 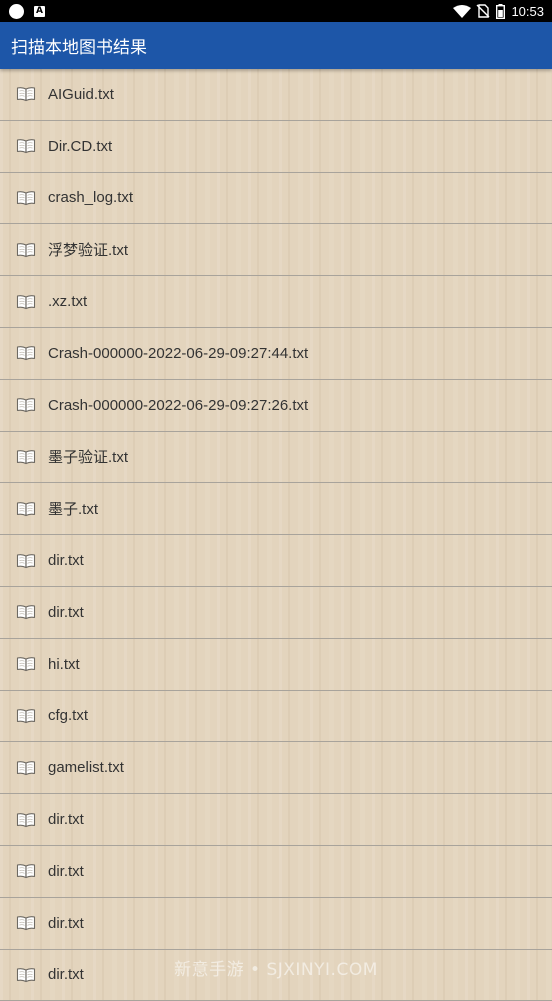 I want to click on file-item-7: 墨子验证.txt, so click(x=276, y=458).